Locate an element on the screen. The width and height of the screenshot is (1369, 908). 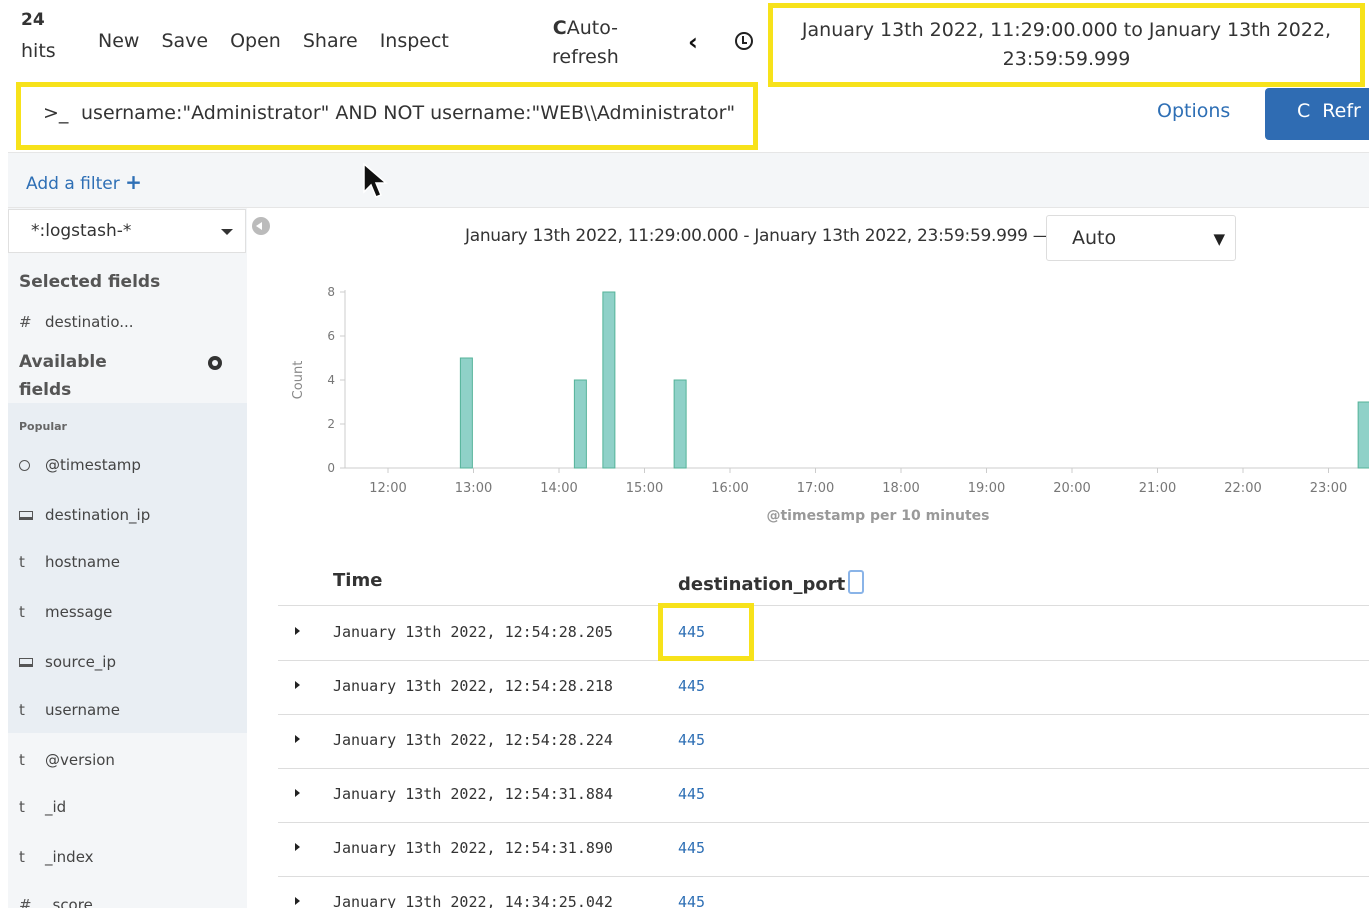
sort-icon is located at coordinates (856, 582).